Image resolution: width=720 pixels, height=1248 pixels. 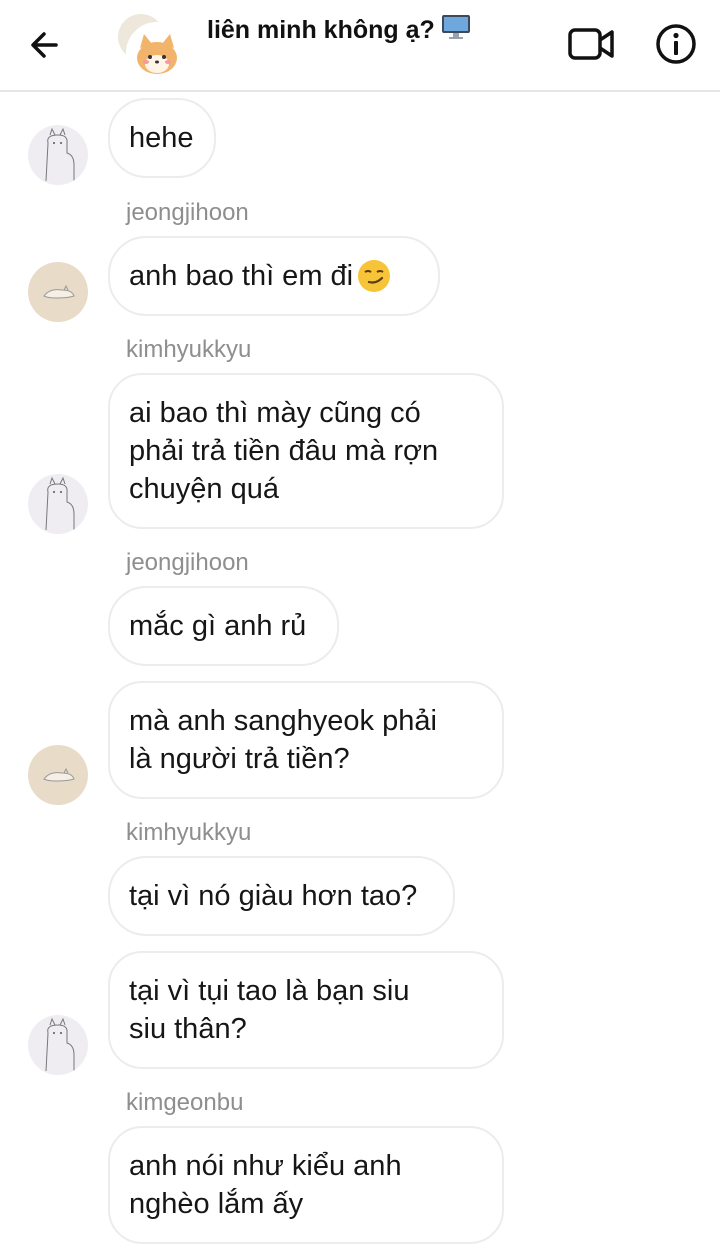 What do you see at coordinates (241, 276) in the screenshot?
I see `message-text: anh bao thì em đi` at bounding box center [241, 276].